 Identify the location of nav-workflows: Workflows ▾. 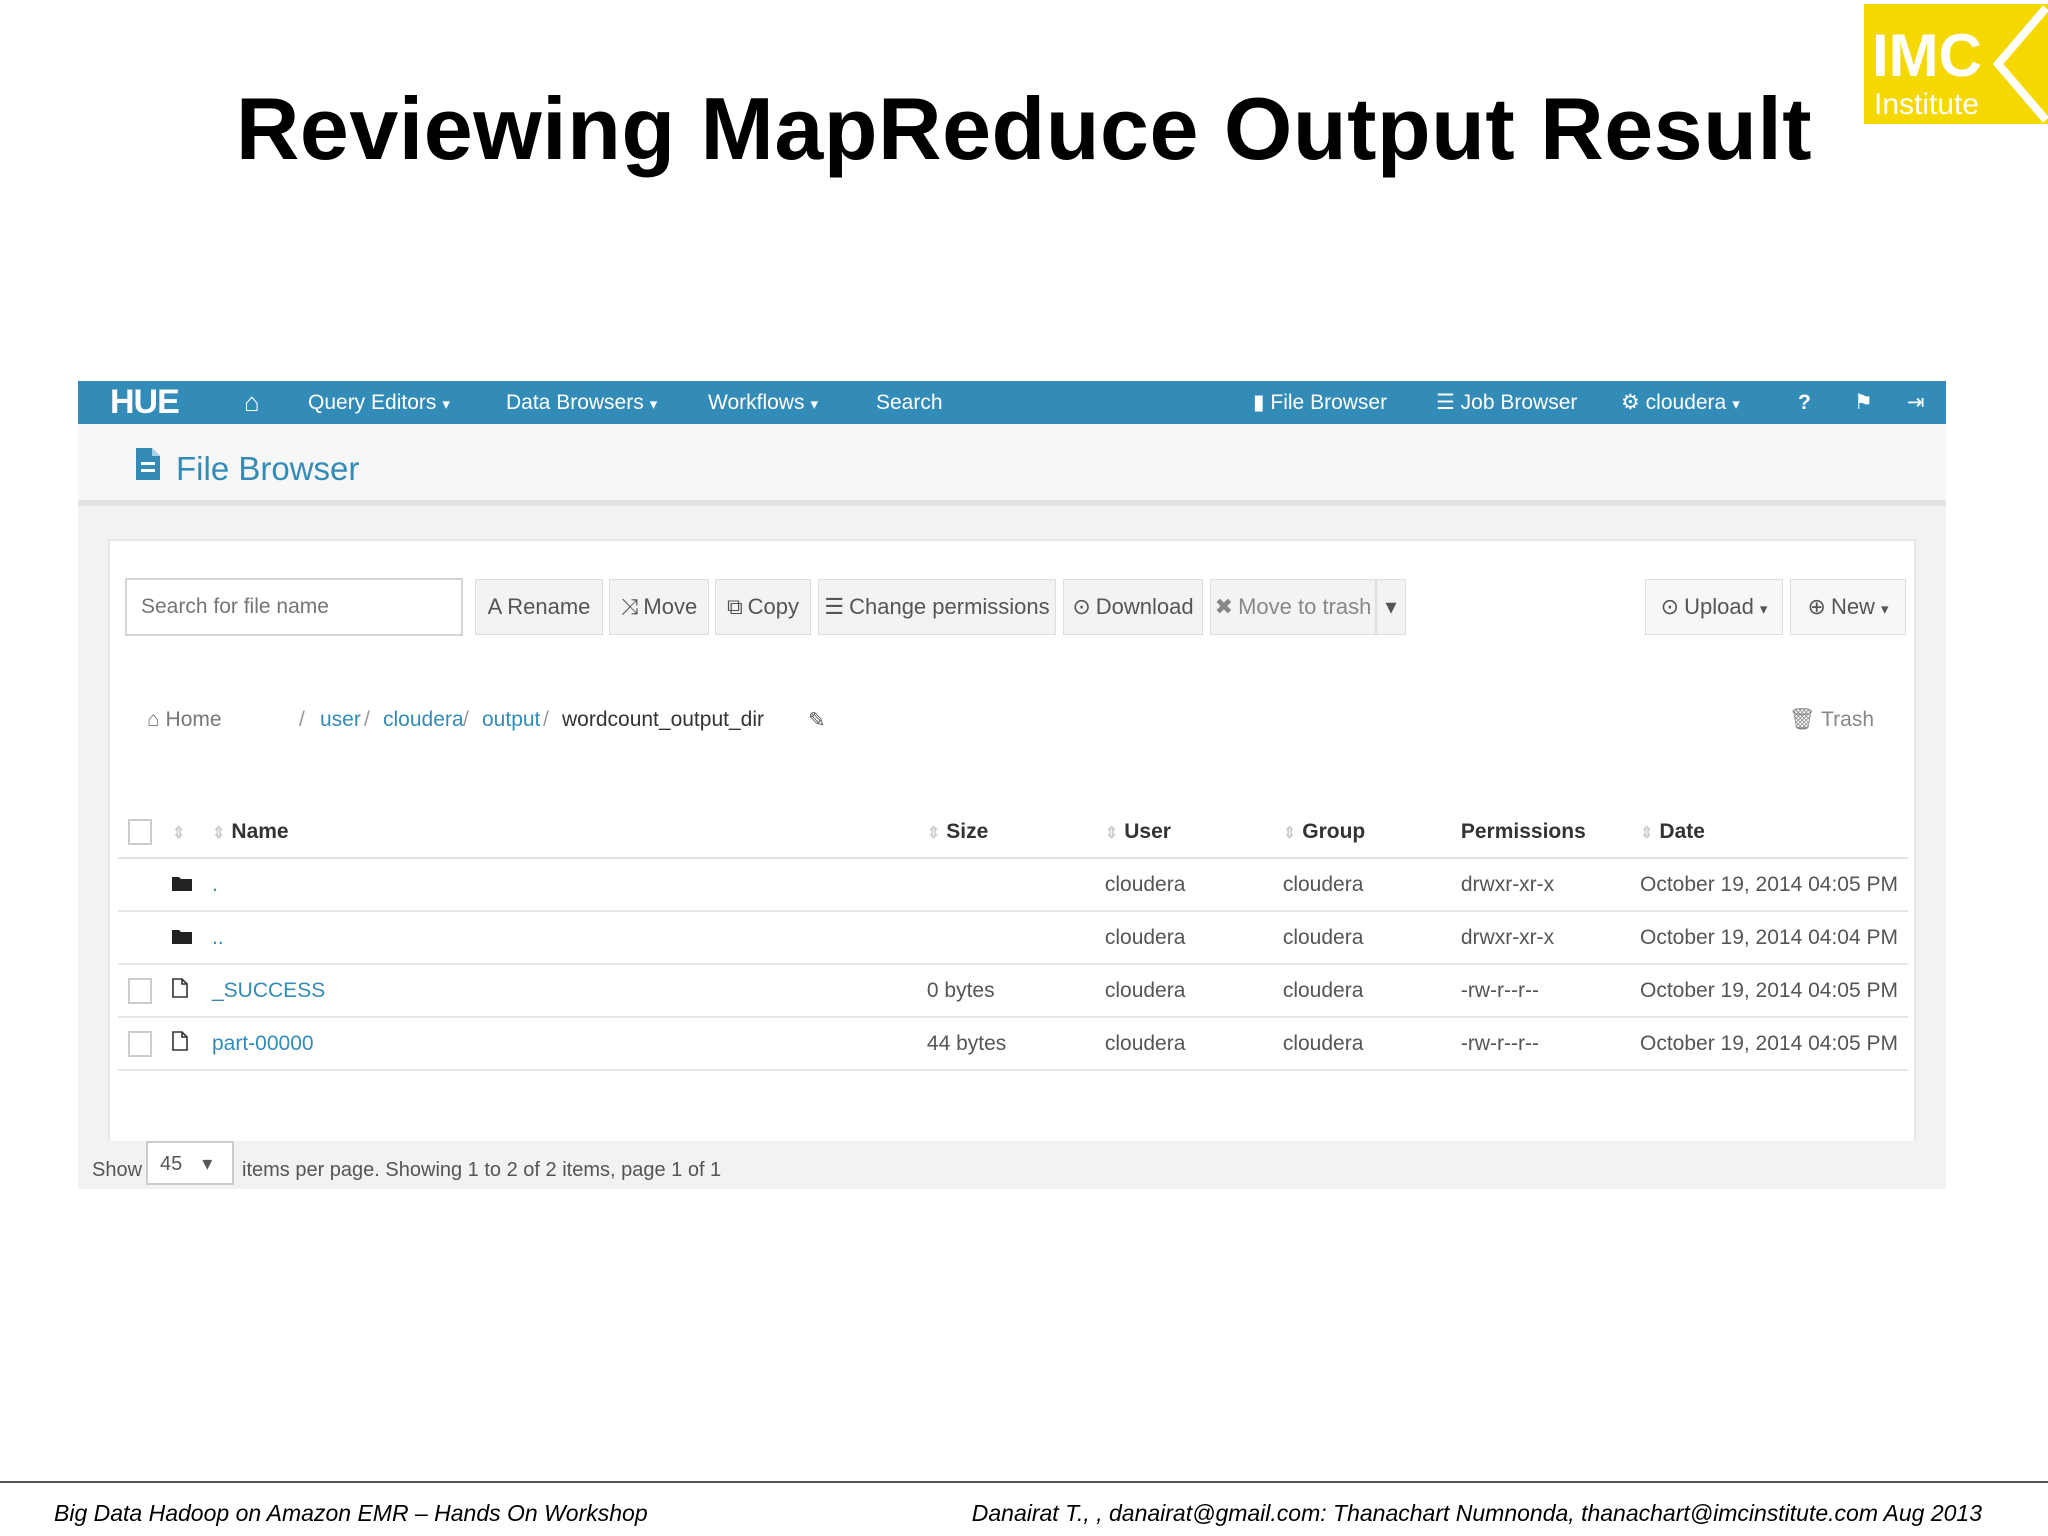
(763, 402).